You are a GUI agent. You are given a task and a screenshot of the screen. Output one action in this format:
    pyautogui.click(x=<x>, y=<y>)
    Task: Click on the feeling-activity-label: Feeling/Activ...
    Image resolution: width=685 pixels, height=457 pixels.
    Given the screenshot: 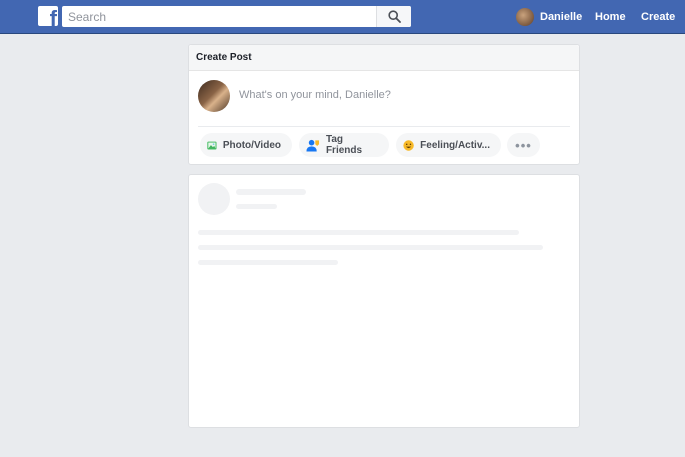 What is the action you would take?
    pyautogui.click(x=455, y=145)
    